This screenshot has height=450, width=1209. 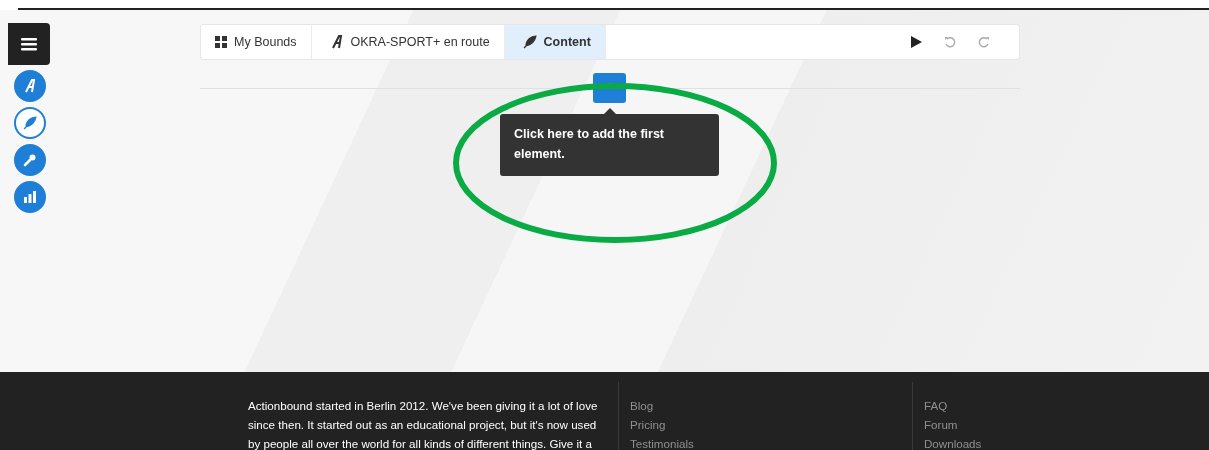 I want to click on grid-icon, so click(x=221, y=42).